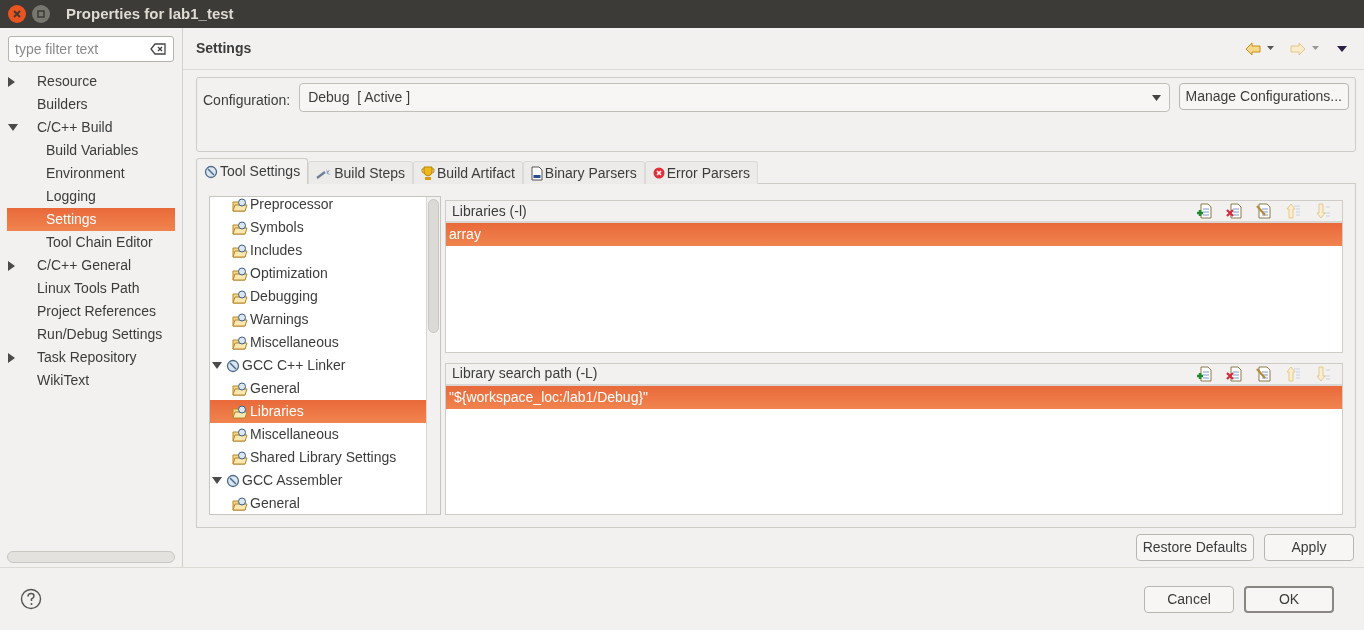 The height and width of the screenshot is (630, 1364). I want to click on action-button: Restore Defaults, so click(1194, 547).